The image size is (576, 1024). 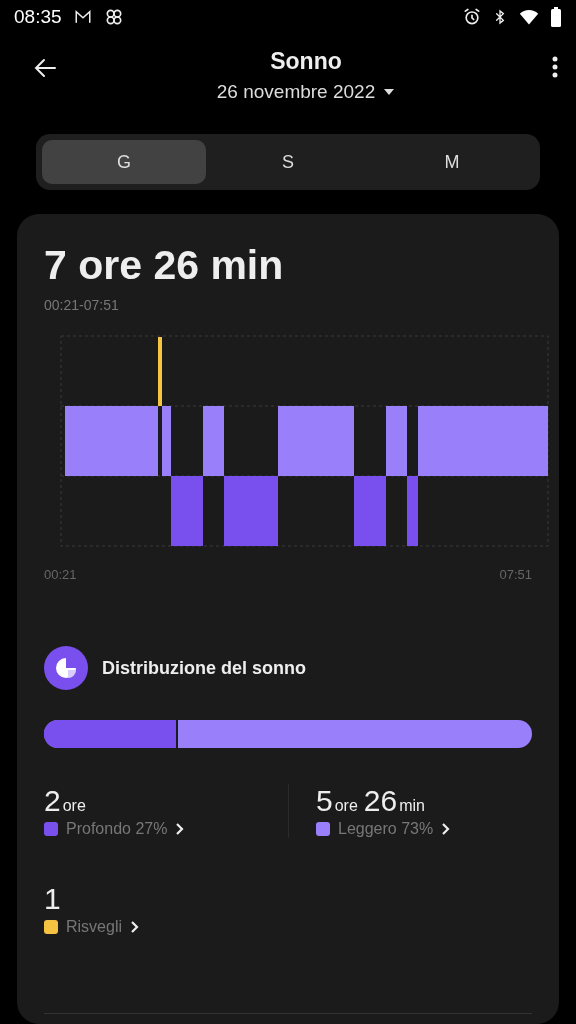 What do you see at coordinates (389, 92) in the screenshot?
I see `caret-icon` at bounding box center [389, 92].